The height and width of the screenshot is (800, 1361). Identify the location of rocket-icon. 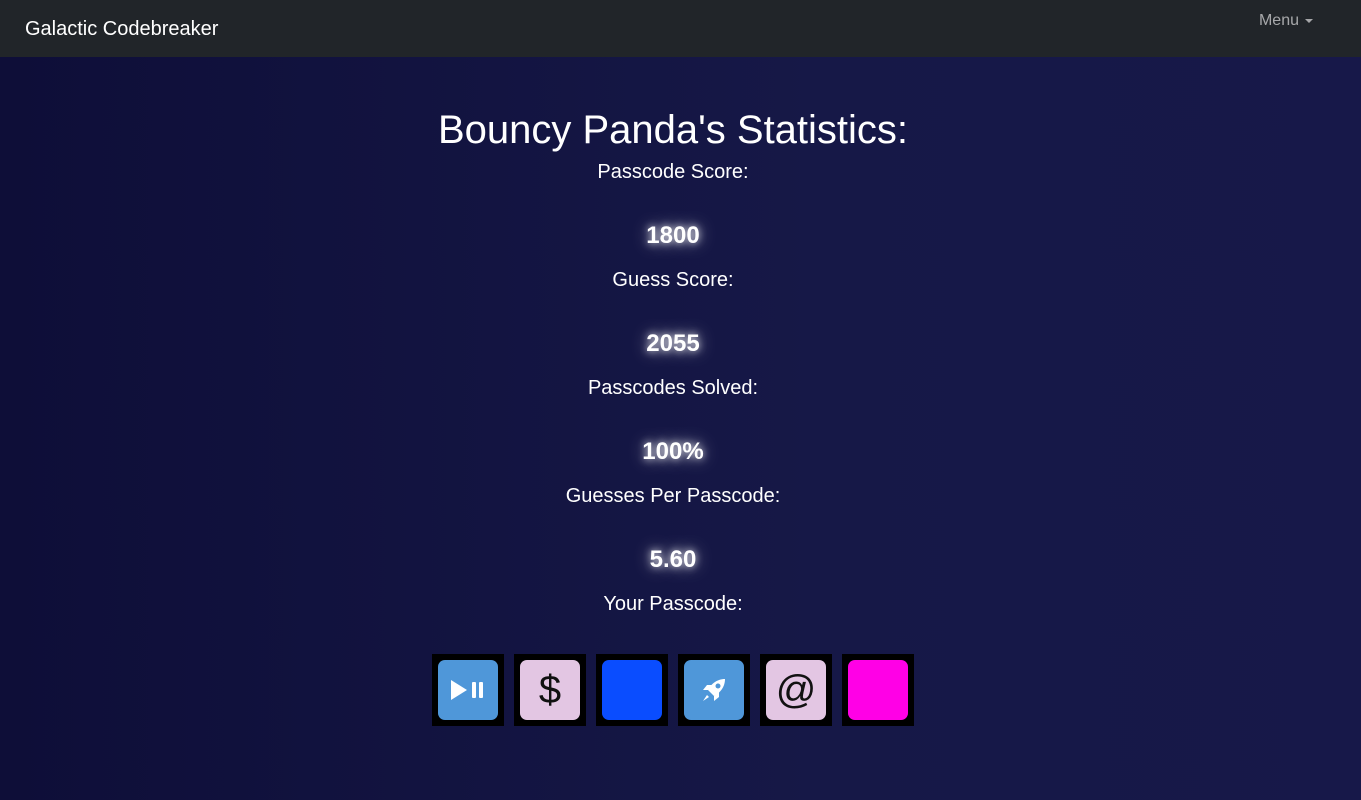
(714, 690).